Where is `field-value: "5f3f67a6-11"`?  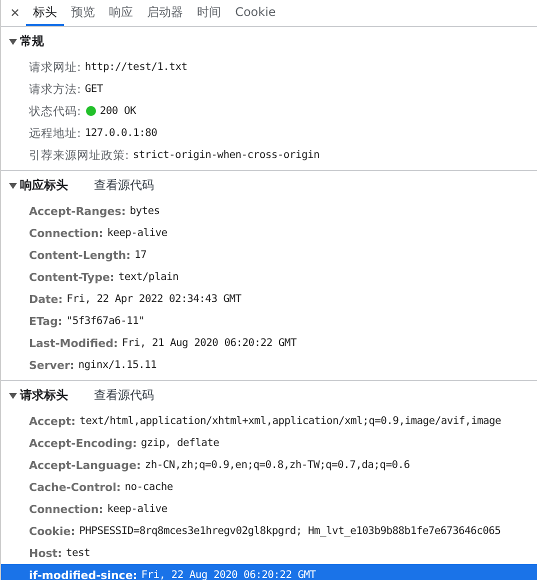
field-value: "5f3f67a6-11" is located at coordinates (105, 321).